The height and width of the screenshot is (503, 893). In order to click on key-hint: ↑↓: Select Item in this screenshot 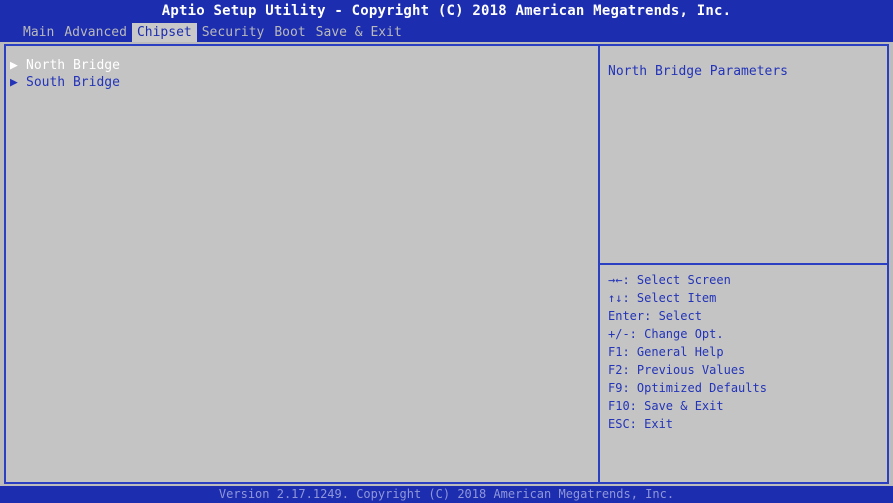, I will do `click(662, 298)`.